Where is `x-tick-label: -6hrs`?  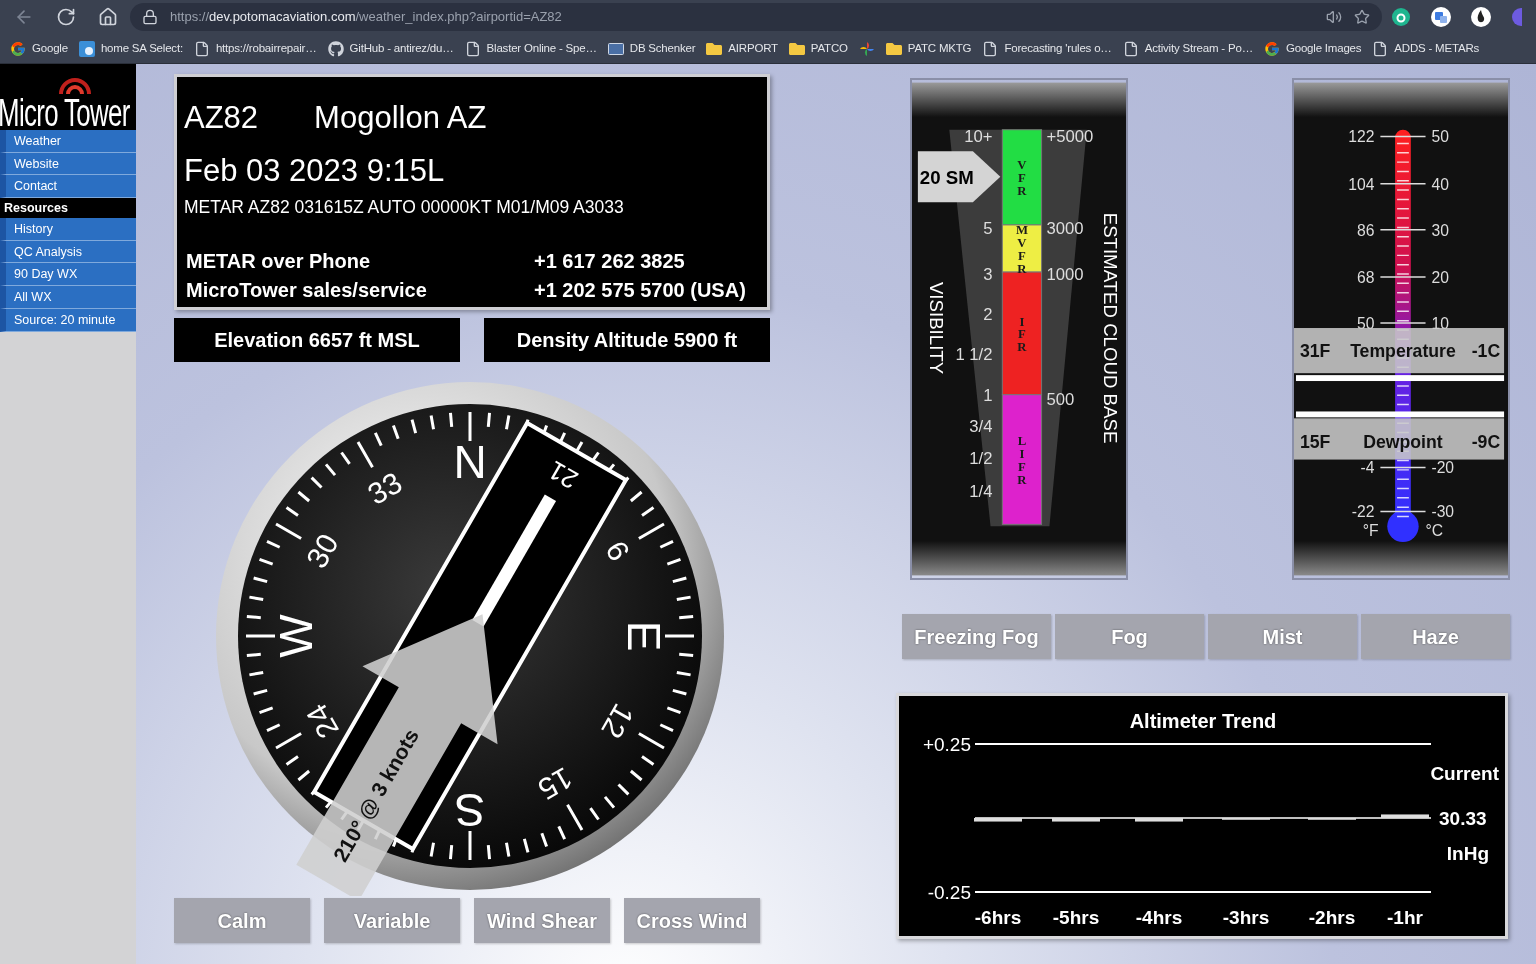
x-tick-label: -6hrs is located at coordinates (998, 917).